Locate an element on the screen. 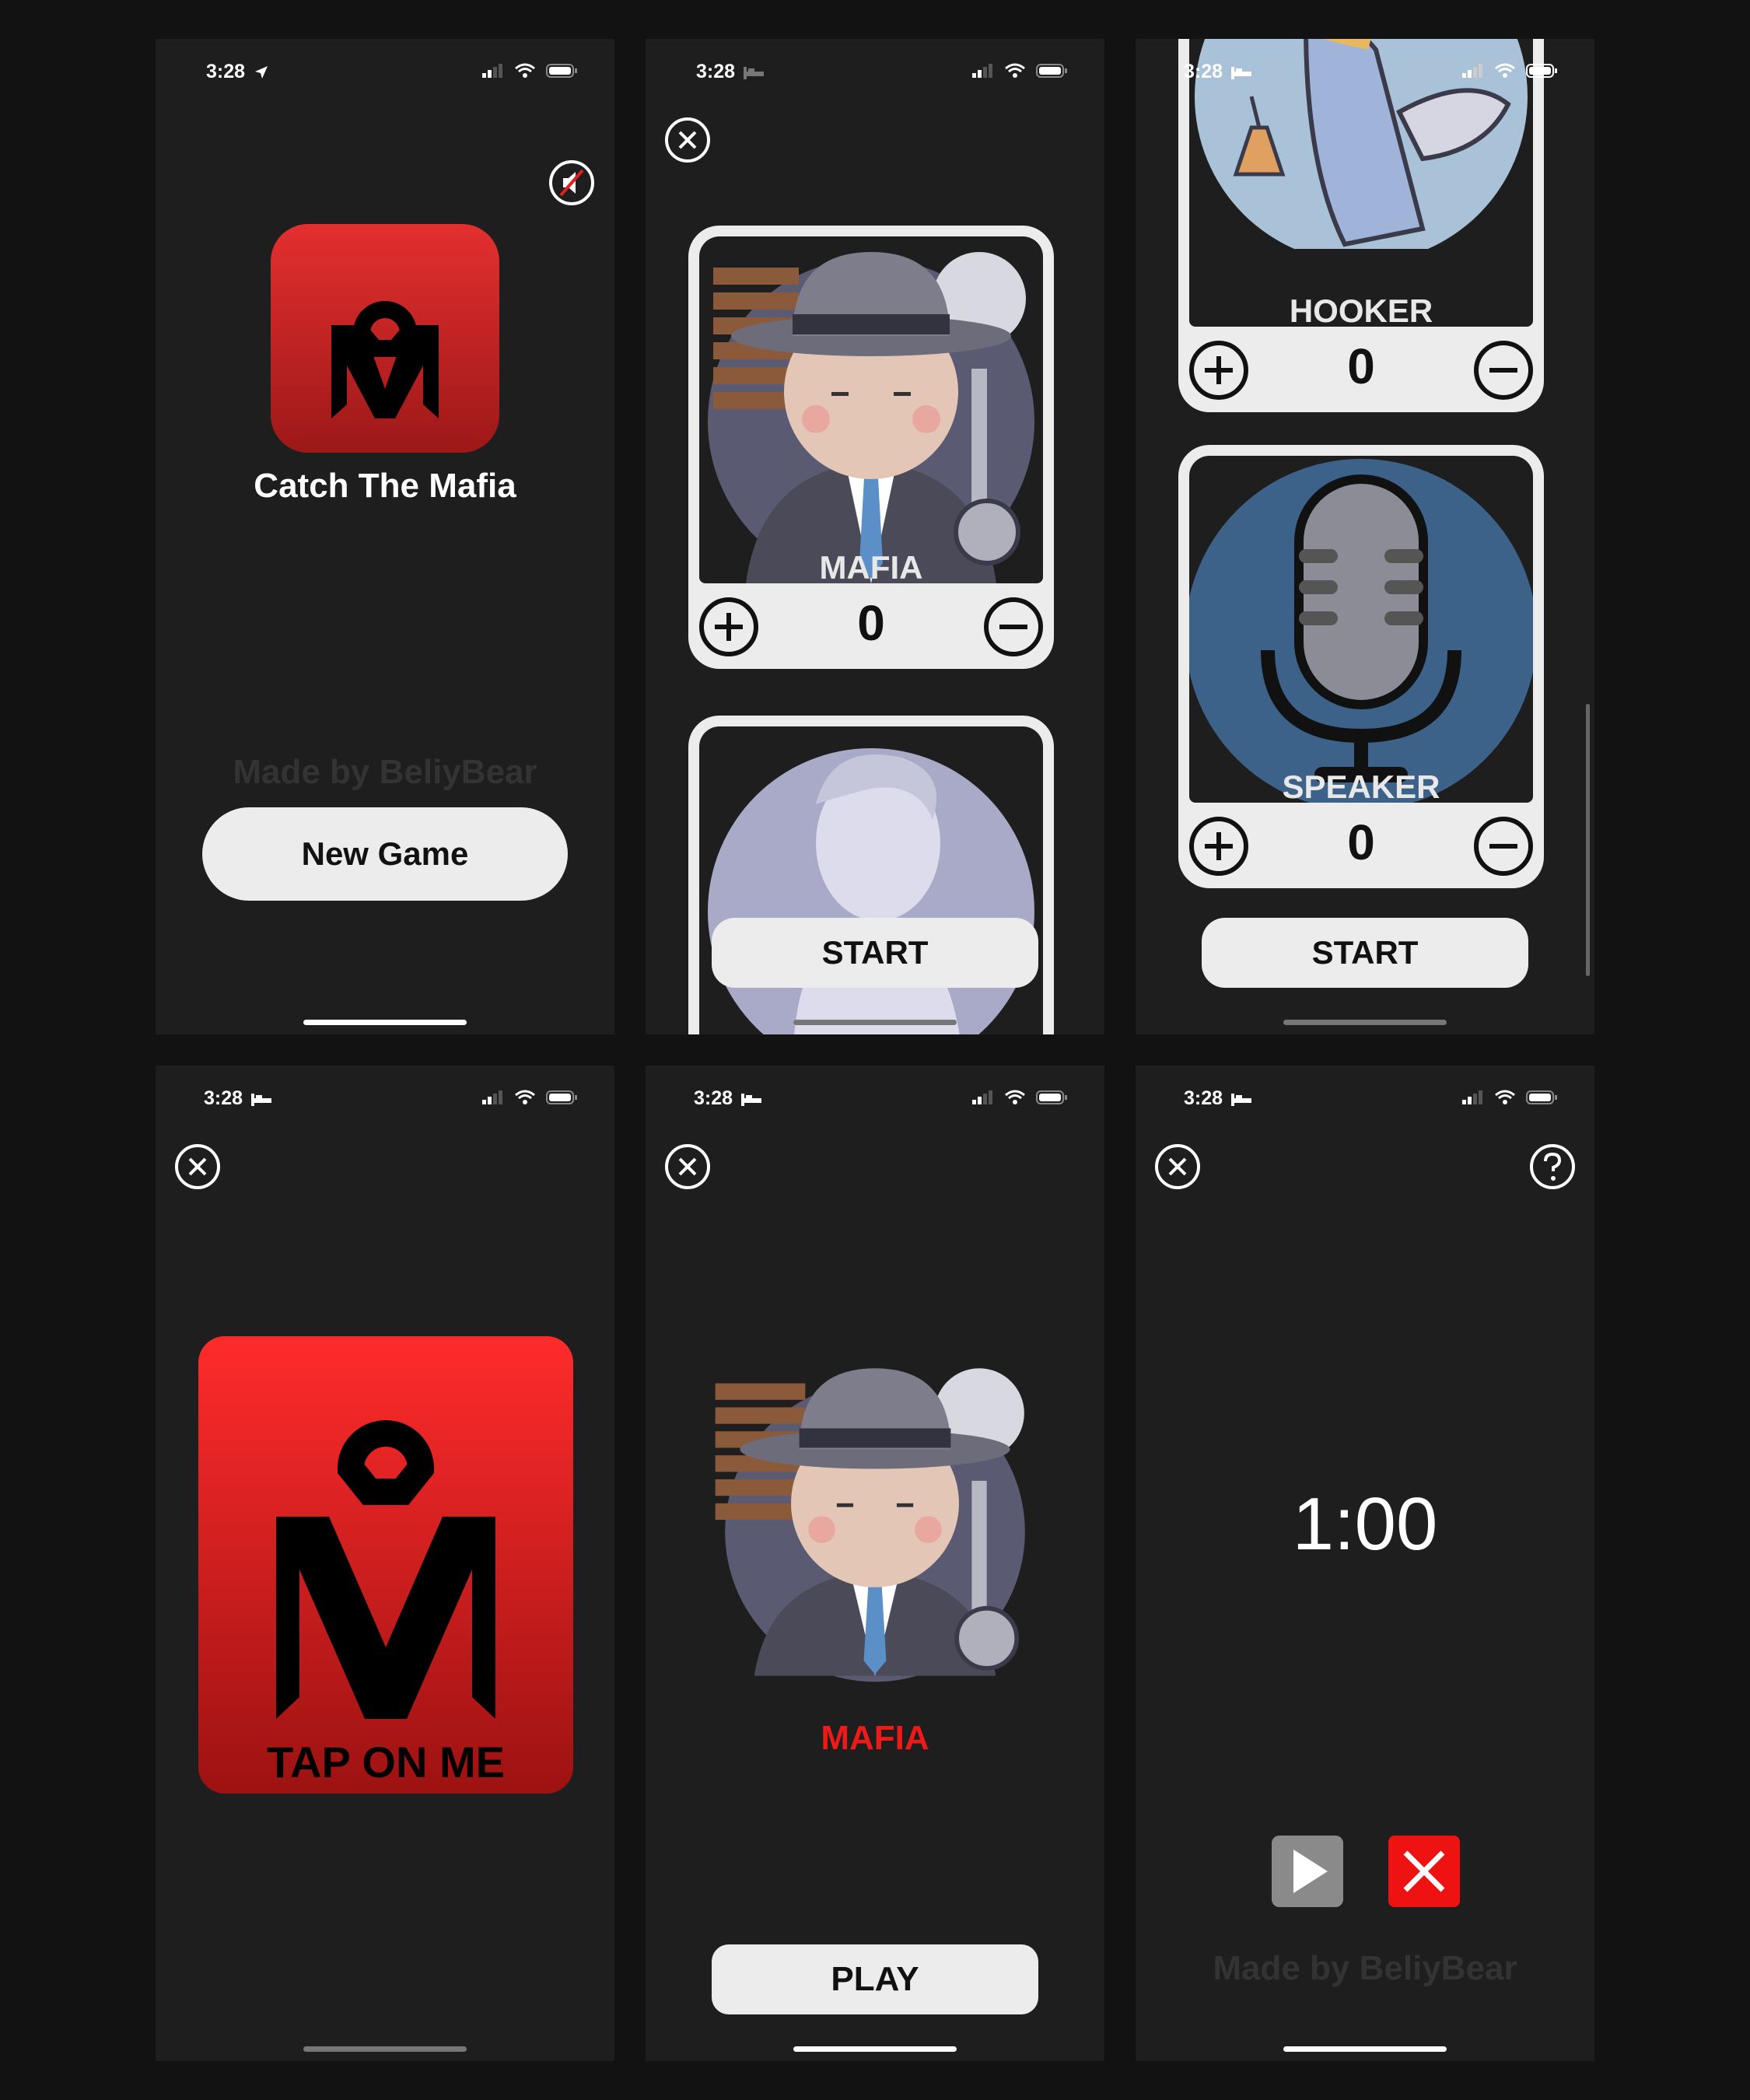  role-setup-screen: 3:28 MAFIA 0 START is located at coordinates (875, 536).